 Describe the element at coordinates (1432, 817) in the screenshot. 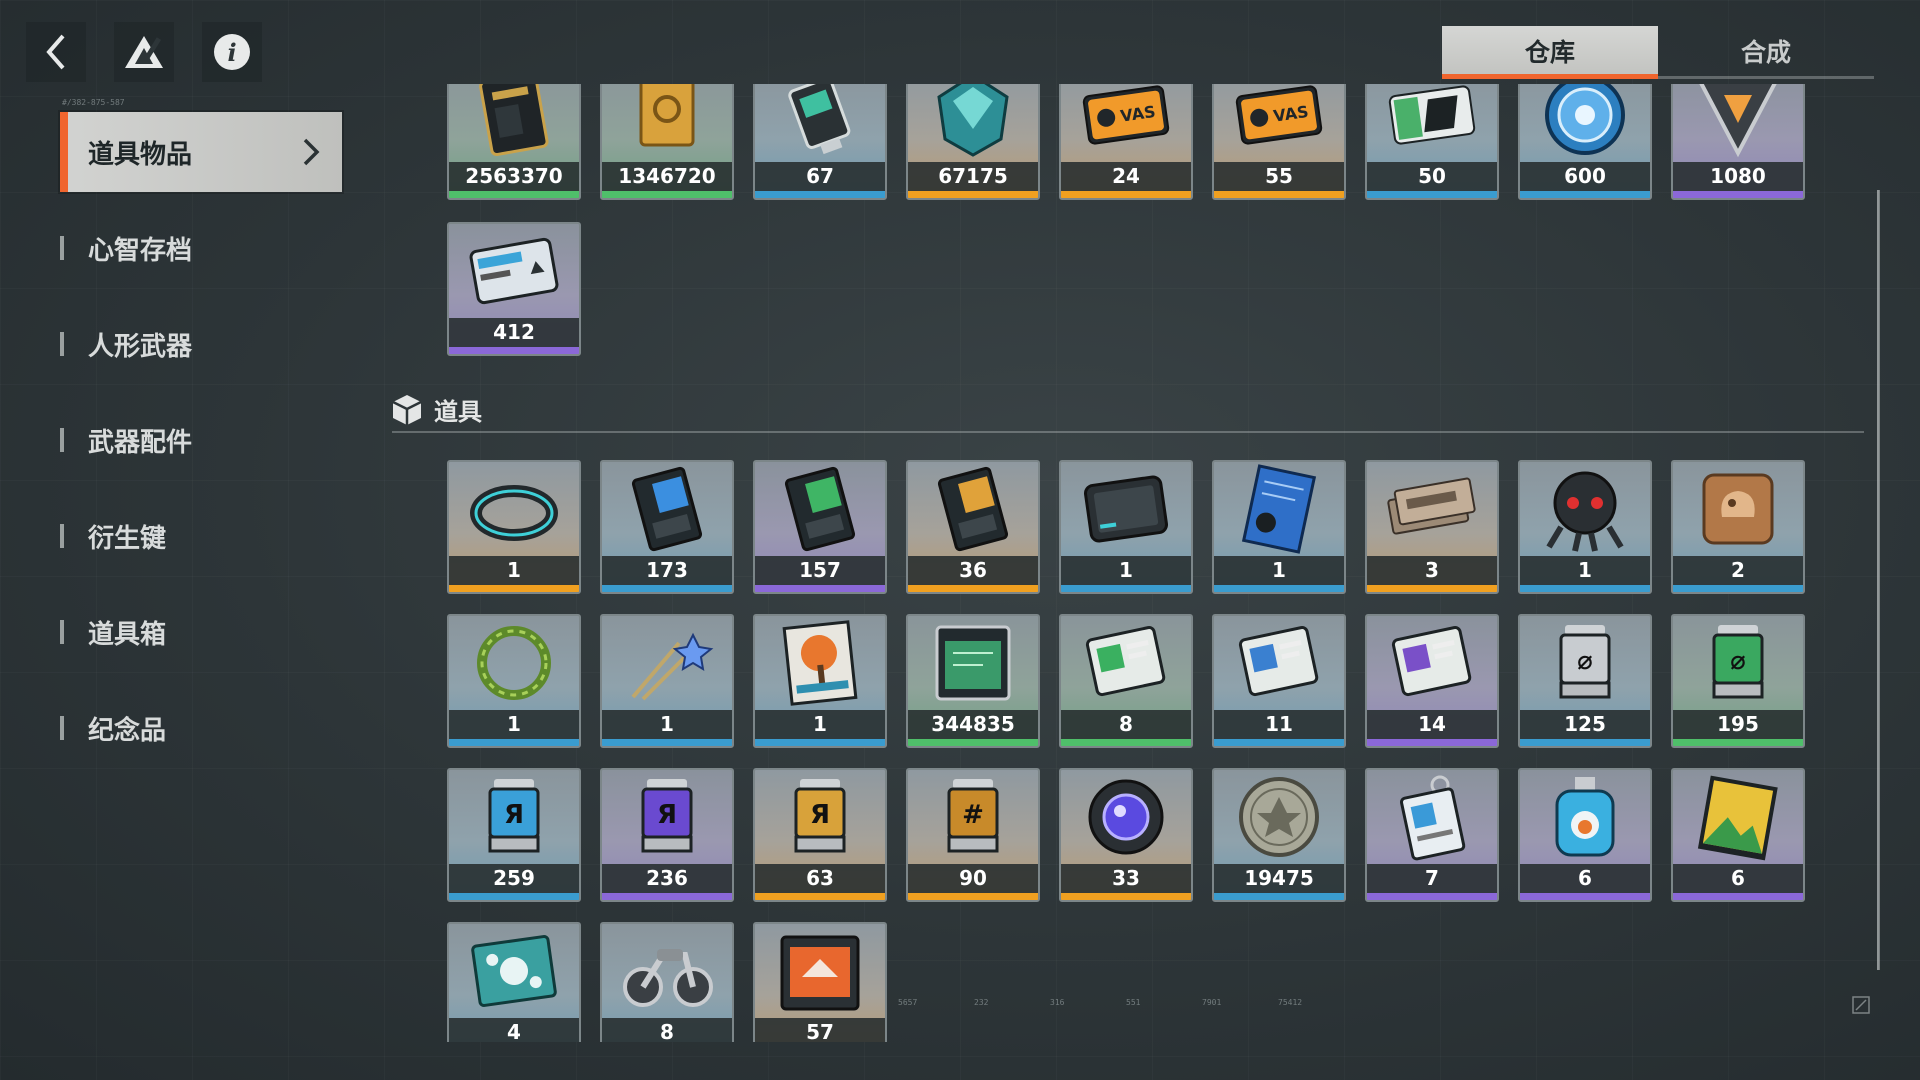

I see `keychain-icon` at that location.